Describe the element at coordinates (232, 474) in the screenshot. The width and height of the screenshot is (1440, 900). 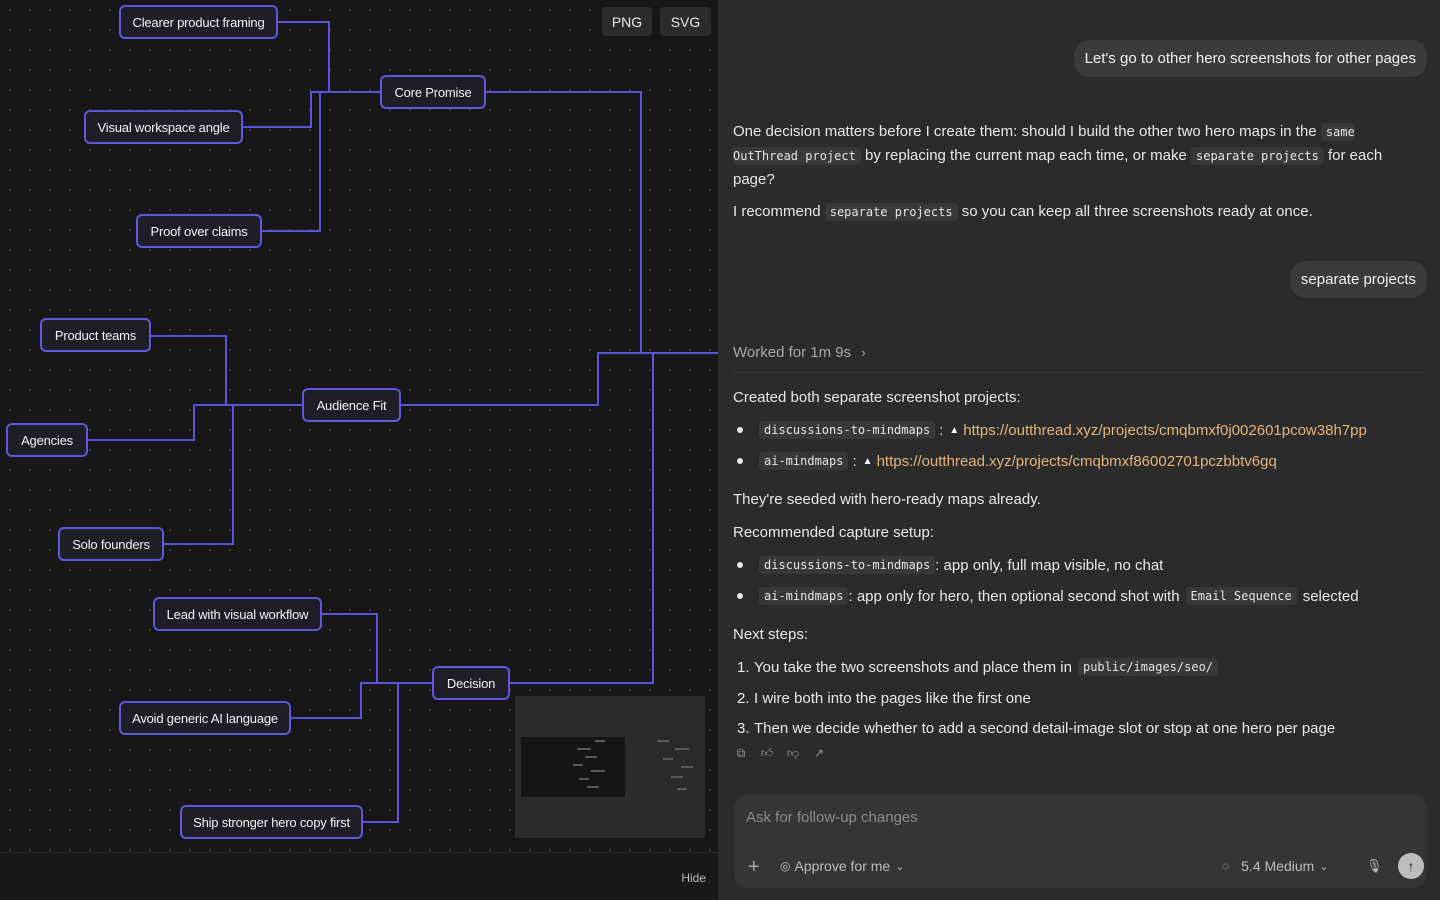
I see `edge-solo-audience` at that location.